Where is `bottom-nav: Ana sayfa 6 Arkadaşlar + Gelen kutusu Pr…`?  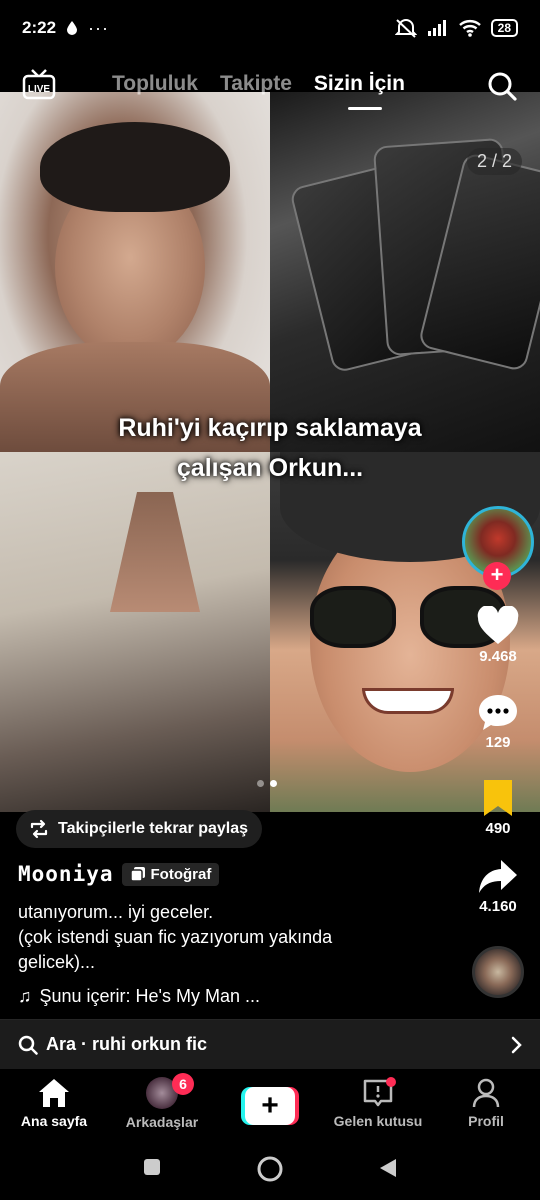
bottom-nav: Ana sayfa 6 Arkadaşlar + Gelen kutusu Pr… is located at coordinates (270, 1105).